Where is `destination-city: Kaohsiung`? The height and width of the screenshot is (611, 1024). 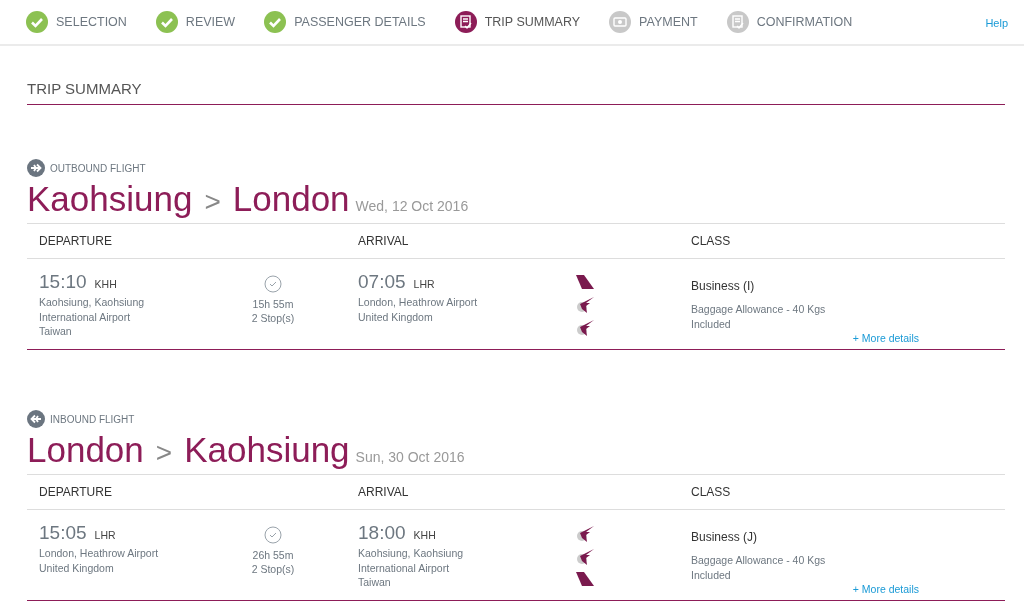 destination-city: Kaohsiung is located at coordinates (267, 450).